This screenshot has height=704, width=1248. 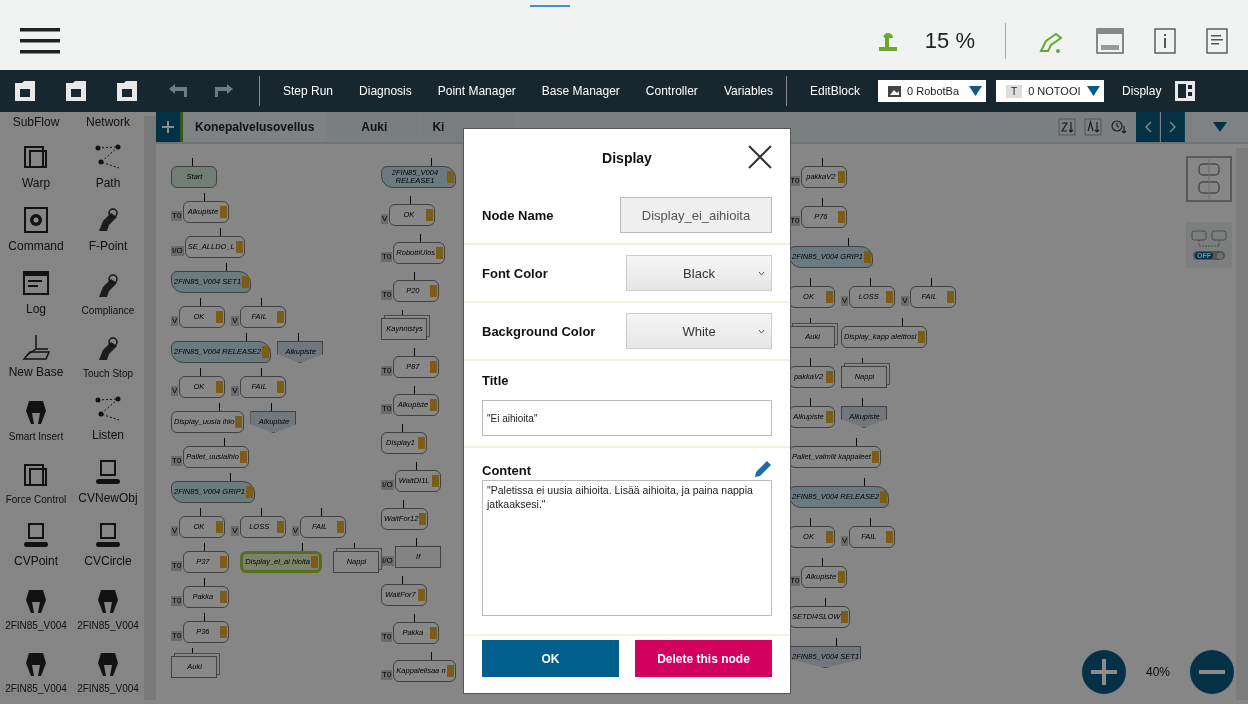 I want to click on scrollbar, so click(x=150, y=408).